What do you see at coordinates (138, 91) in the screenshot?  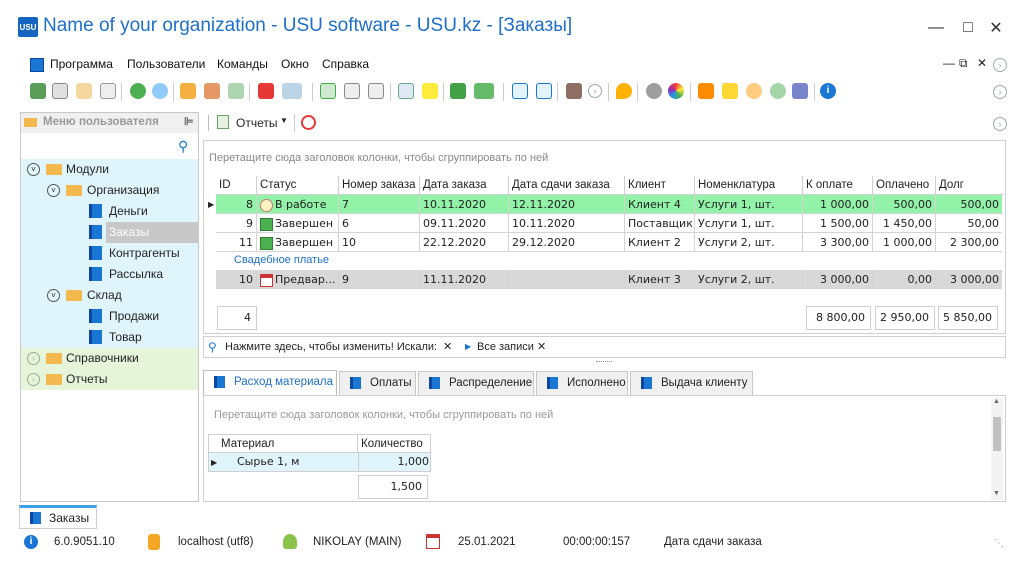 I see `sync-icon` at bounding box center [138, 91].